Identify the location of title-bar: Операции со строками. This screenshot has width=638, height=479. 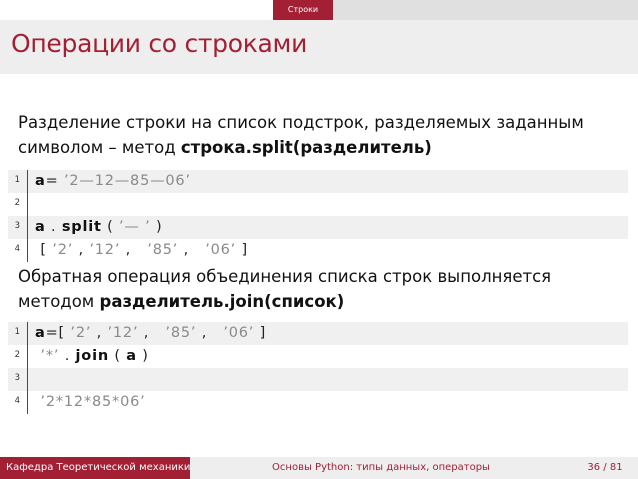
(319, 47).